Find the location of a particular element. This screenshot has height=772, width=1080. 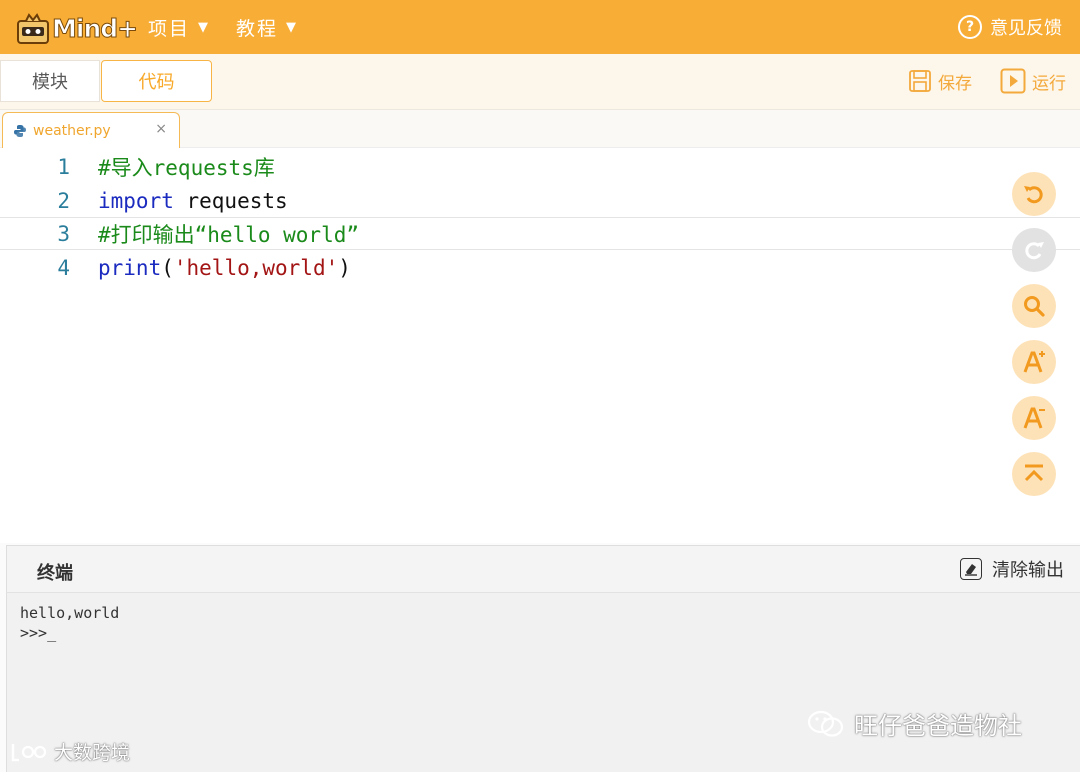

file-tab-label: weather.py is located at coordinates (72, 130).